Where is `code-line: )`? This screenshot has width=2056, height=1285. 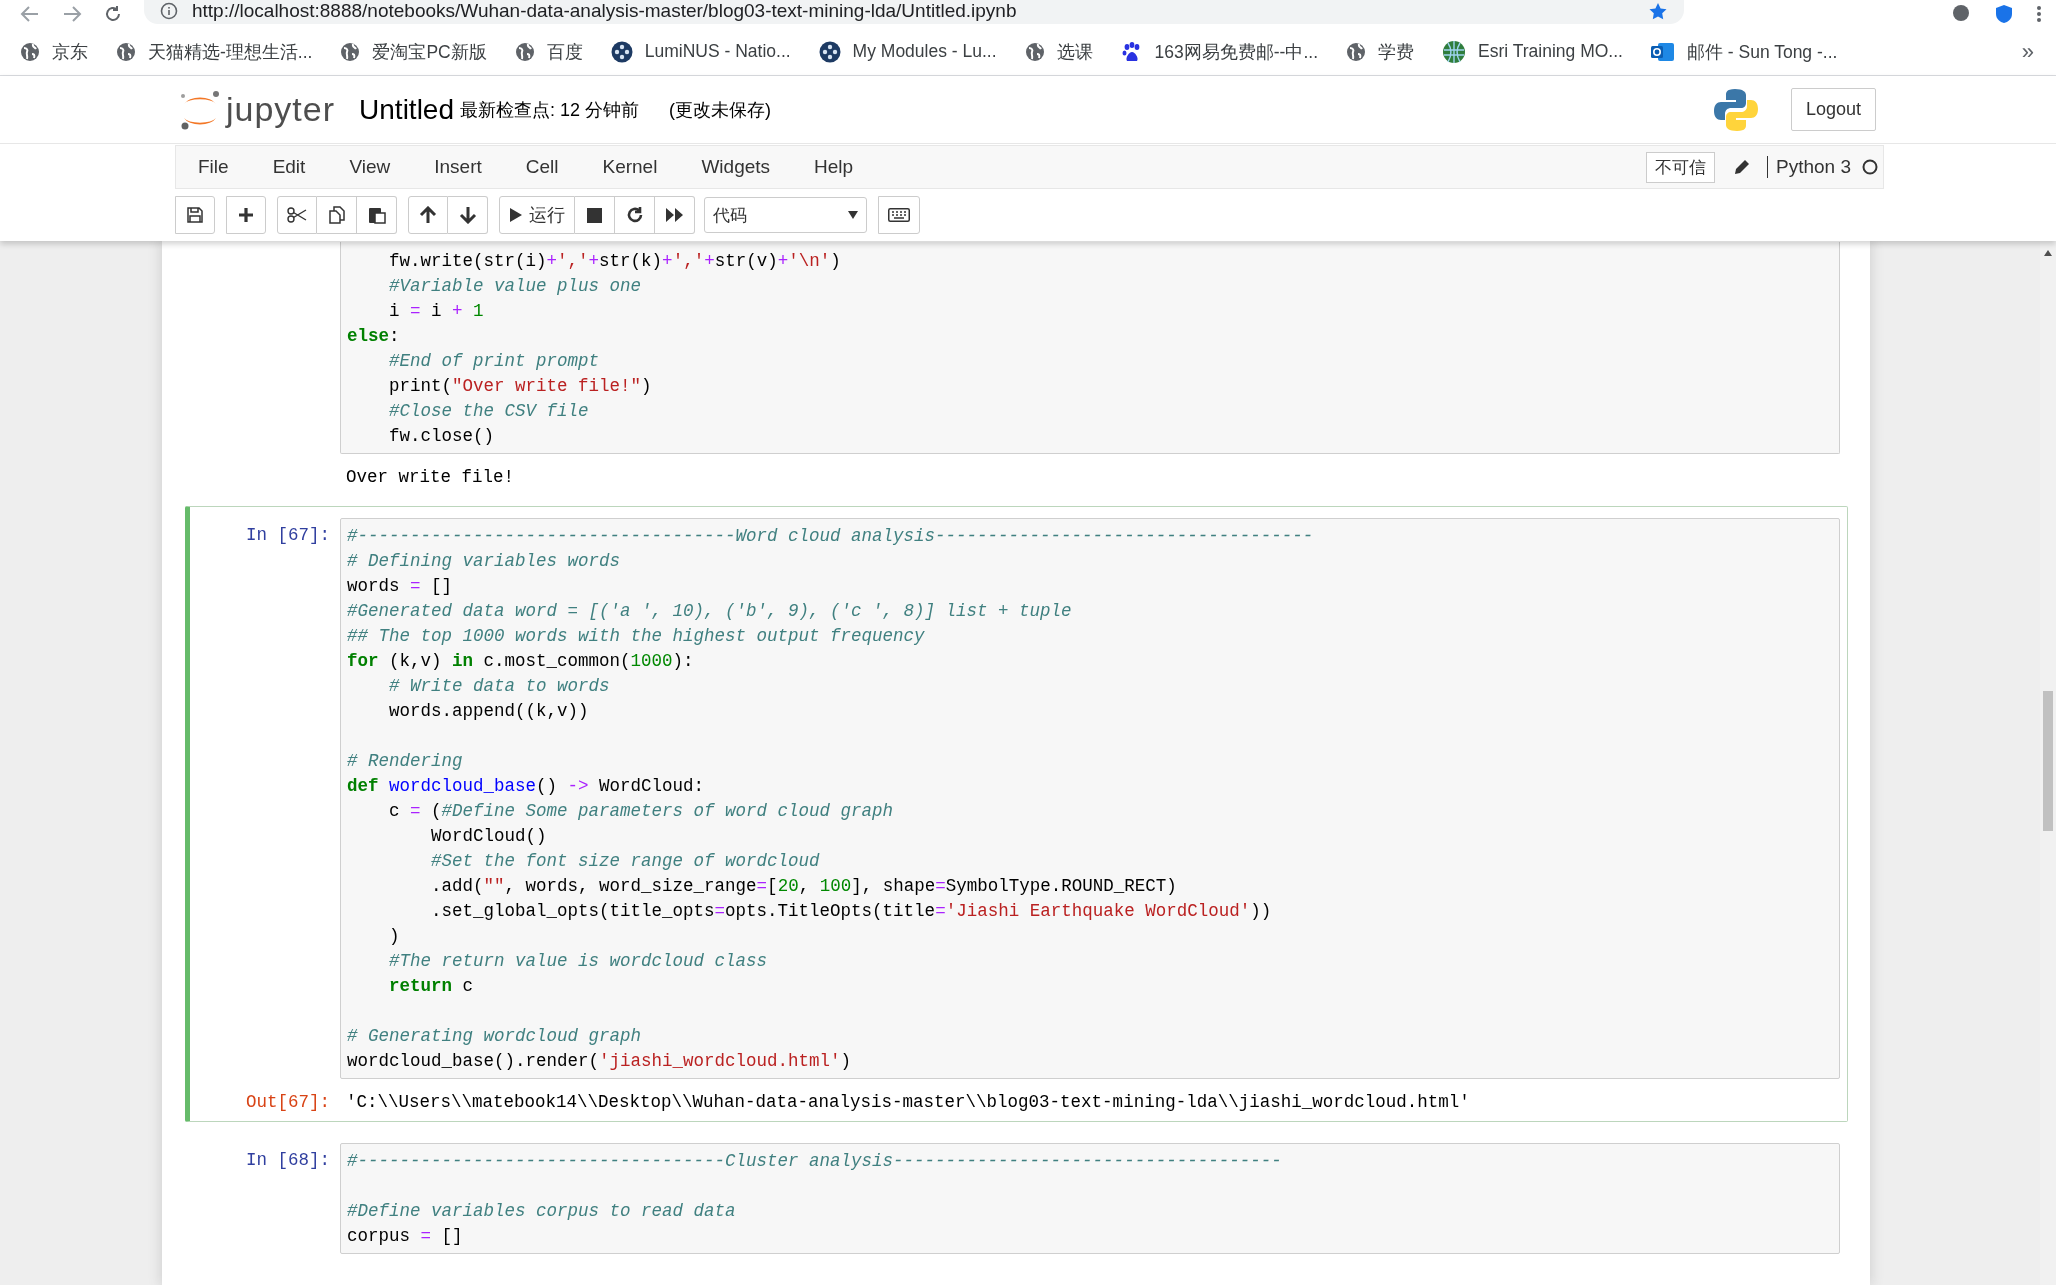
code-line: ) is located at coordinates (394, 936).